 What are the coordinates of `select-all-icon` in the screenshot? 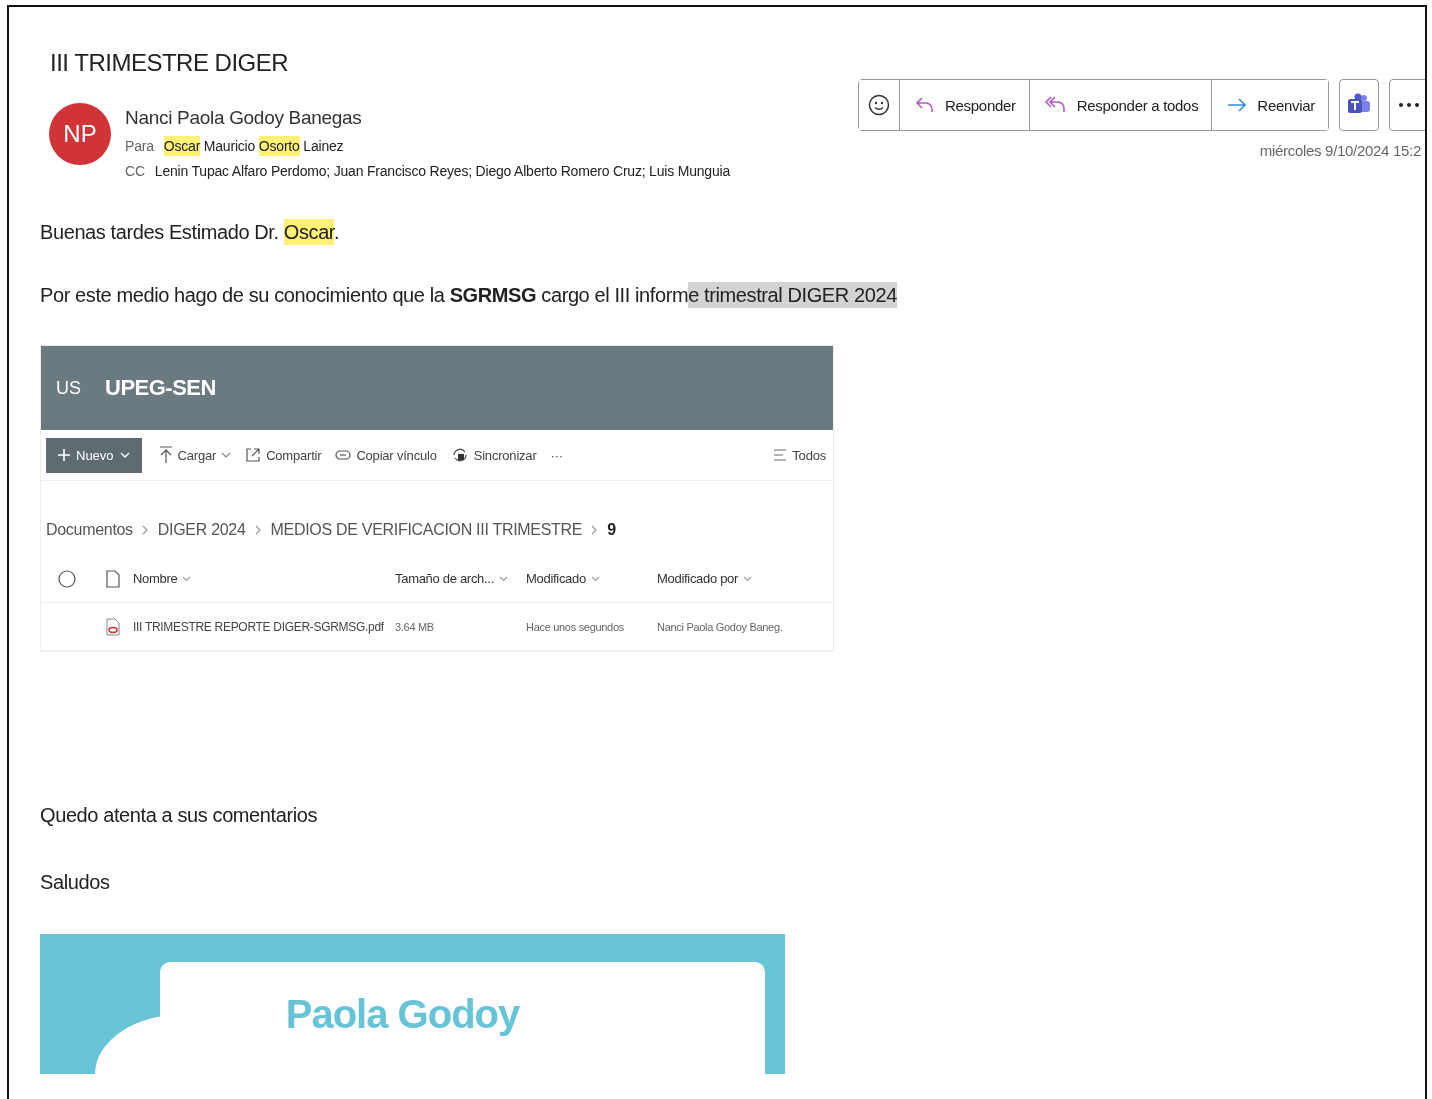 It's located at (67, 578).